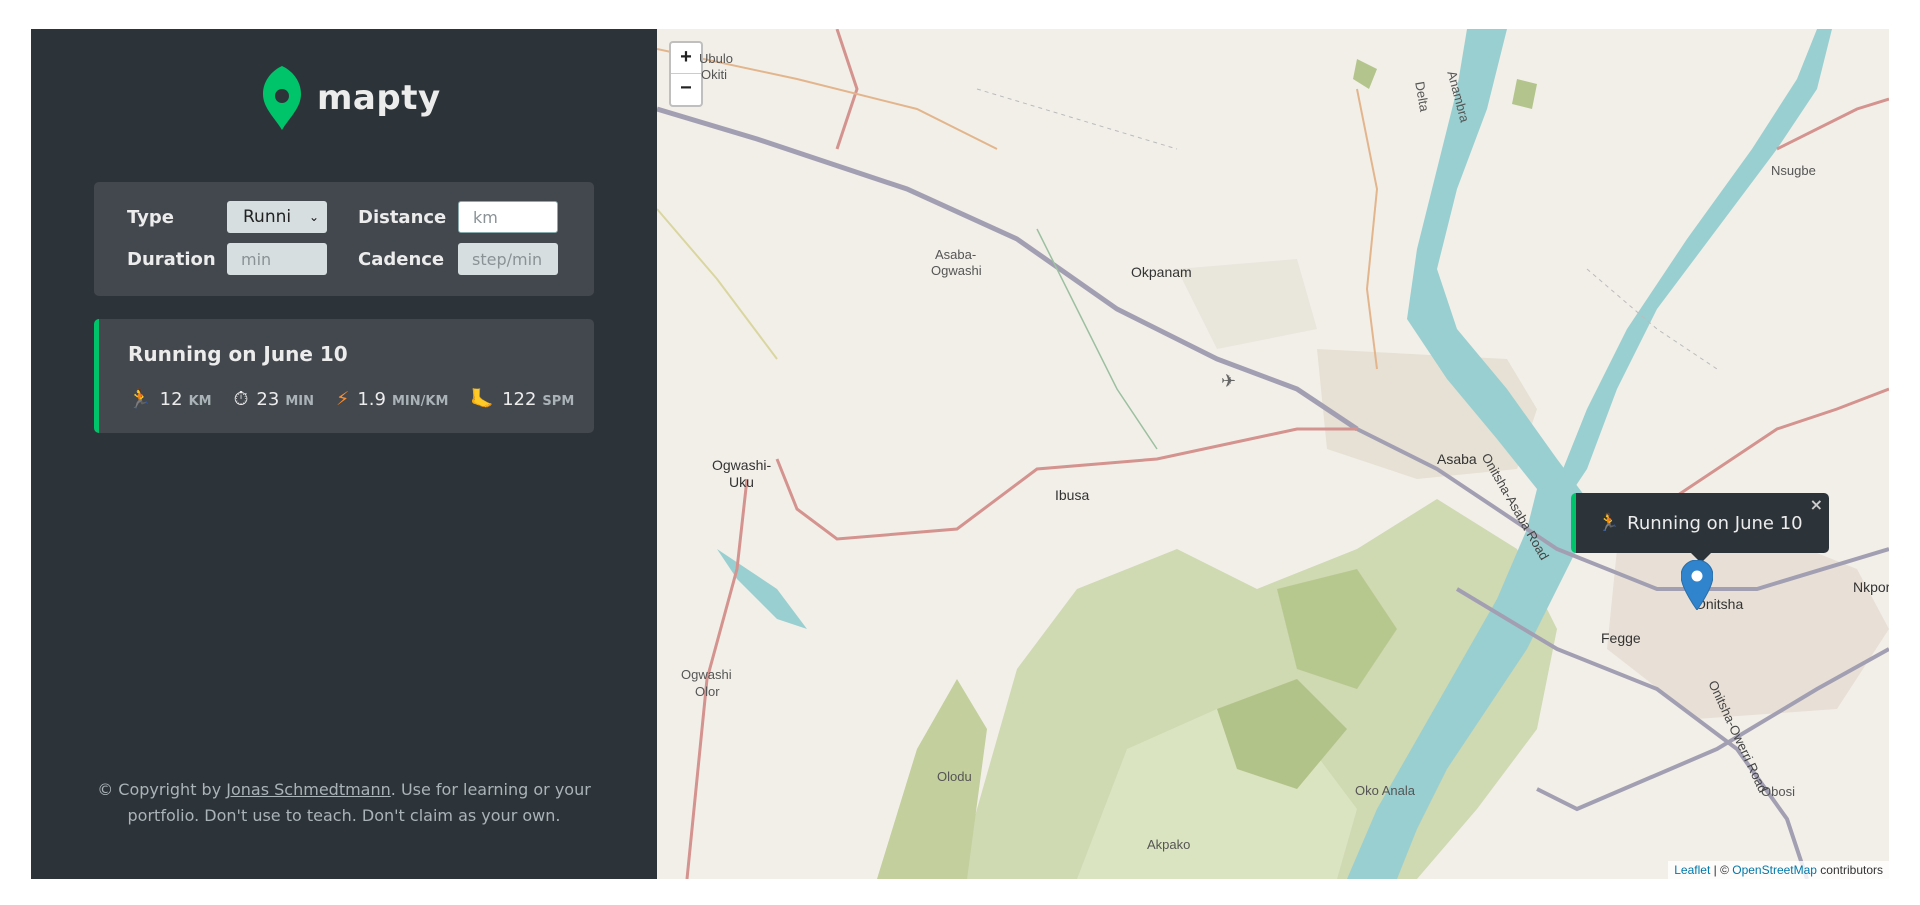  I want to click on duration-placeholder: min, so click(256, 259).